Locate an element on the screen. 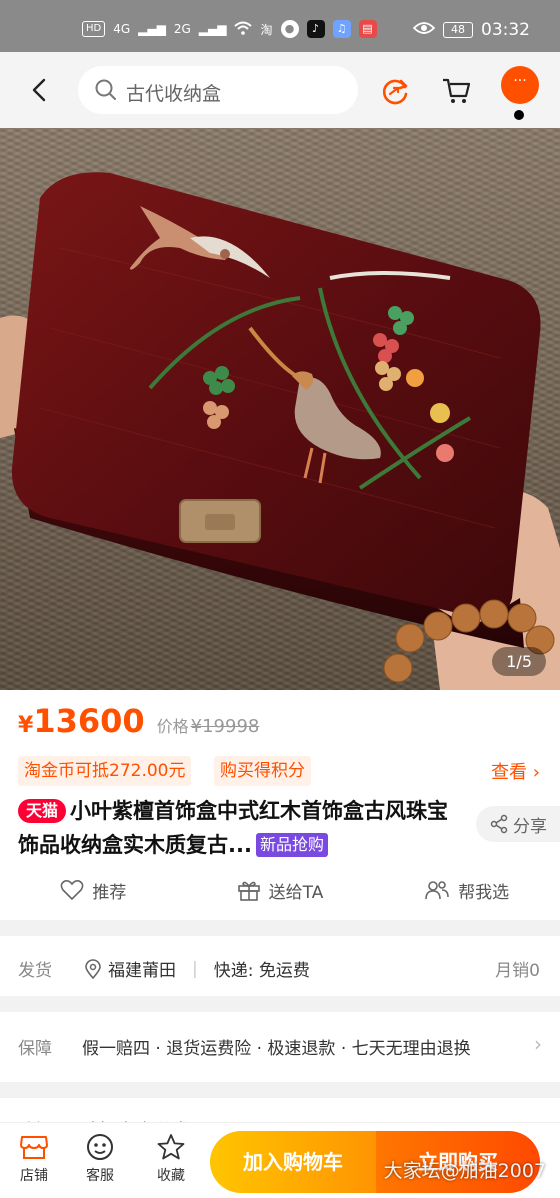 This screenshot has width=560, height=1198. recommend-button: 推荐 is located at coordinates (93, 890).